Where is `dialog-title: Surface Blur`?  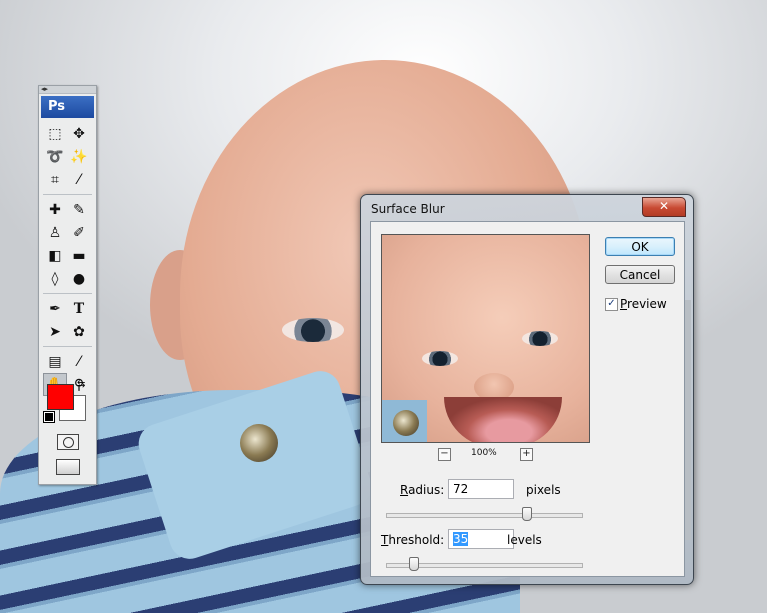
dialog-title: Surface Blur is located at coordinates (408, 209).